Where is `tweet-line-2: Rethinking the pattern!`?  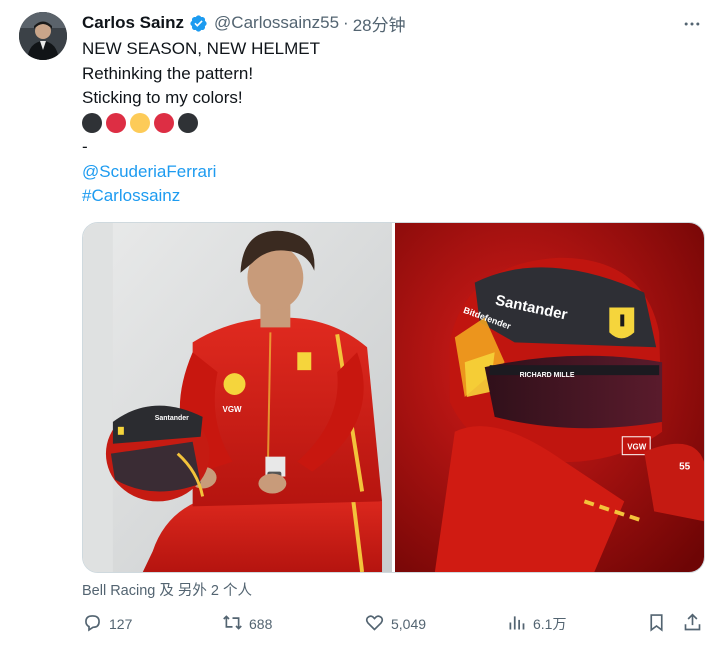 tweet-line-2: Rethinking the pattern! is located at coordinates (168, 73).